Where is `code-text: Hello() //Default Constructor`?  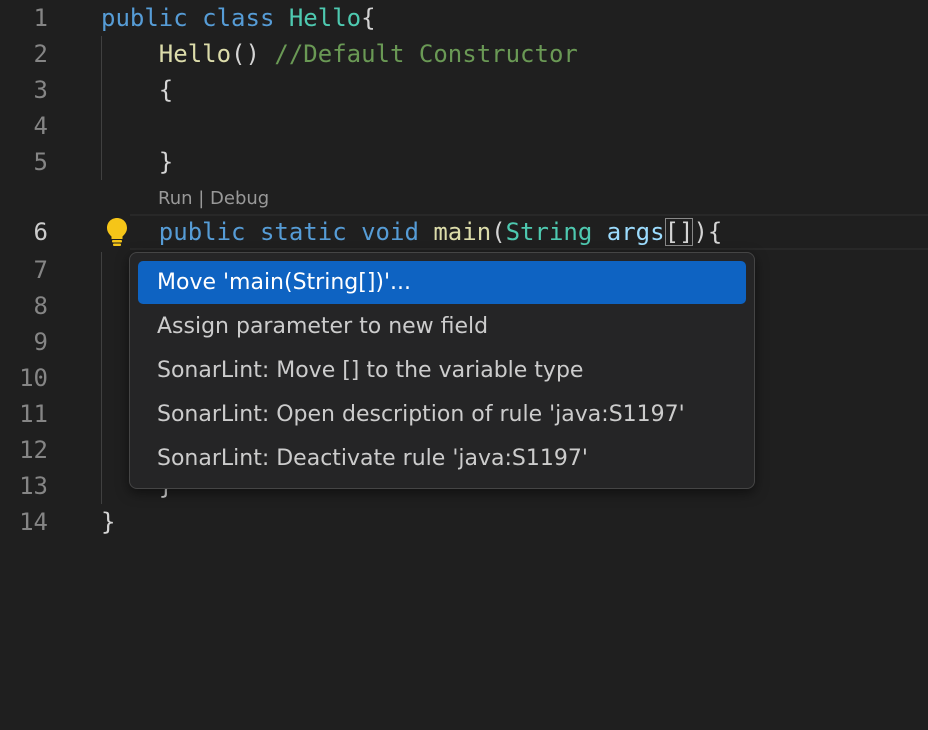 code-text: Hello() //Default Constructor is located at coordinates (339, 54).